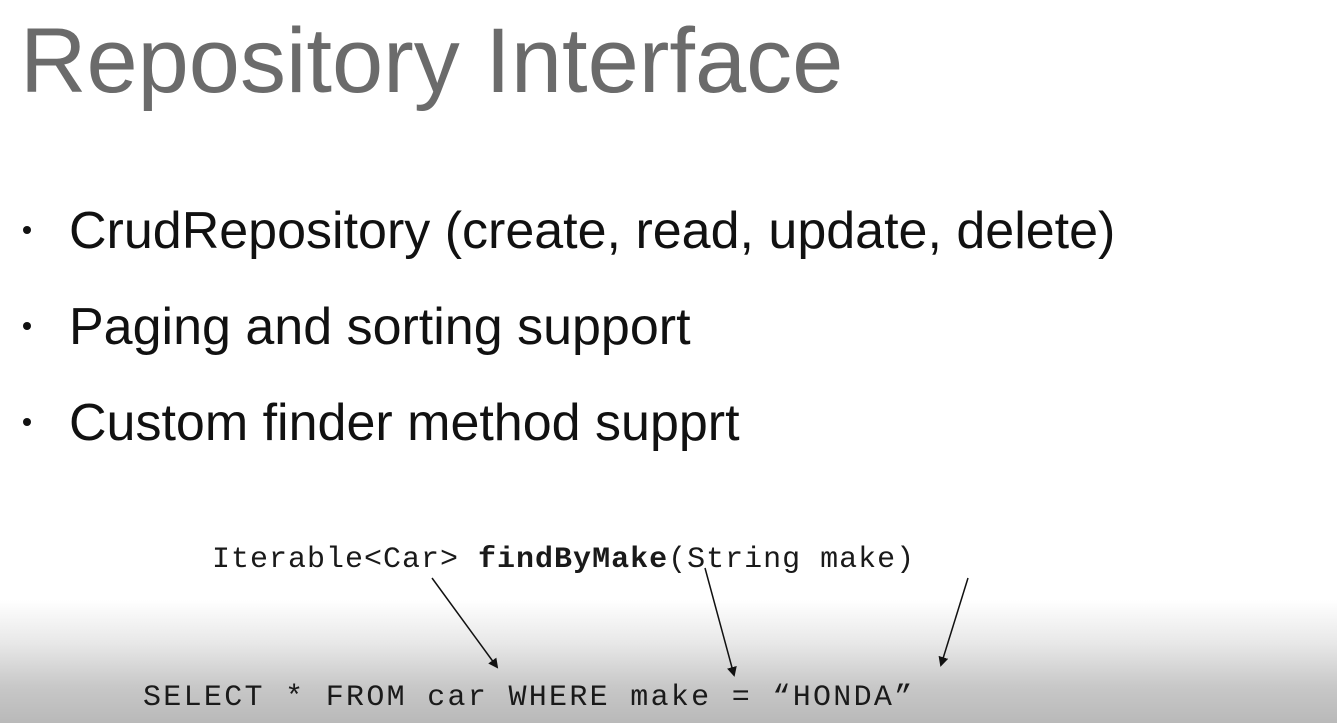  I want to click on sql-query: SELECT * FROM car WHERE make = “HONDA”, so click(529, 698).